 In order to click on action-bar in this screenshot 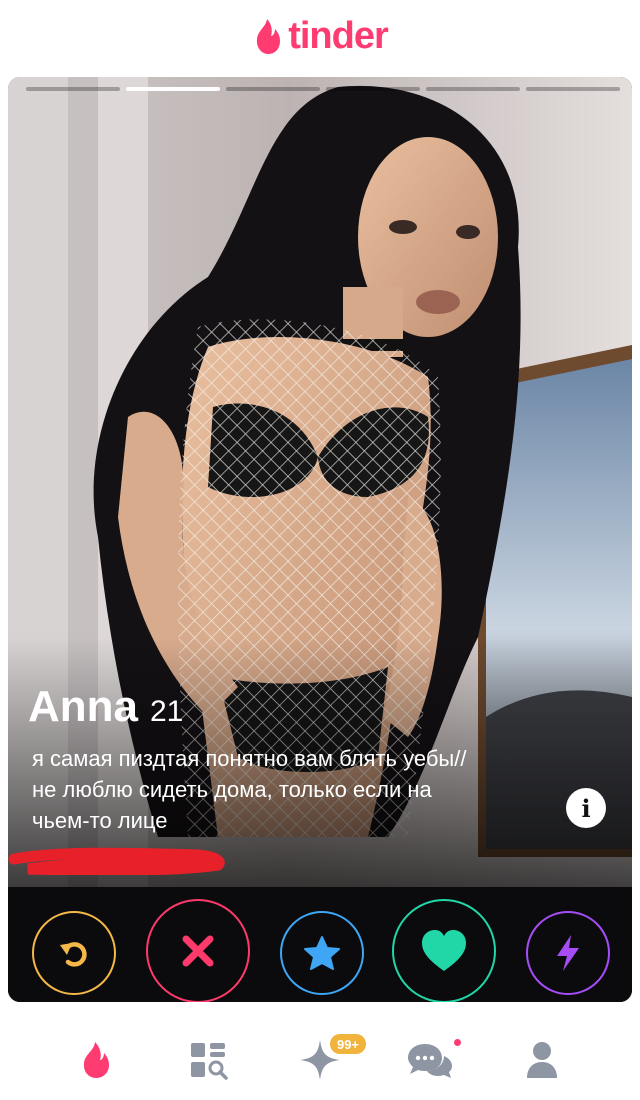, I will do `click(320, 944)`.